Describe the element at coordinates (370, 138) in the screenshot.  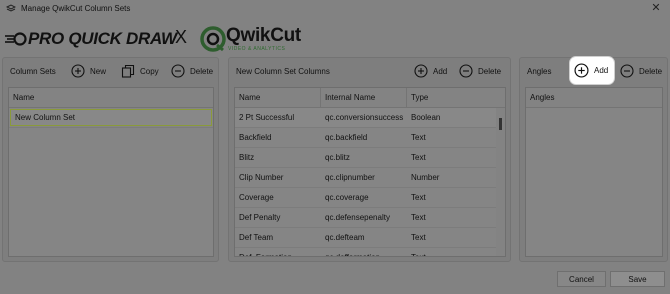
I see `table-row: Backfield qc.backfield Text` at that location.